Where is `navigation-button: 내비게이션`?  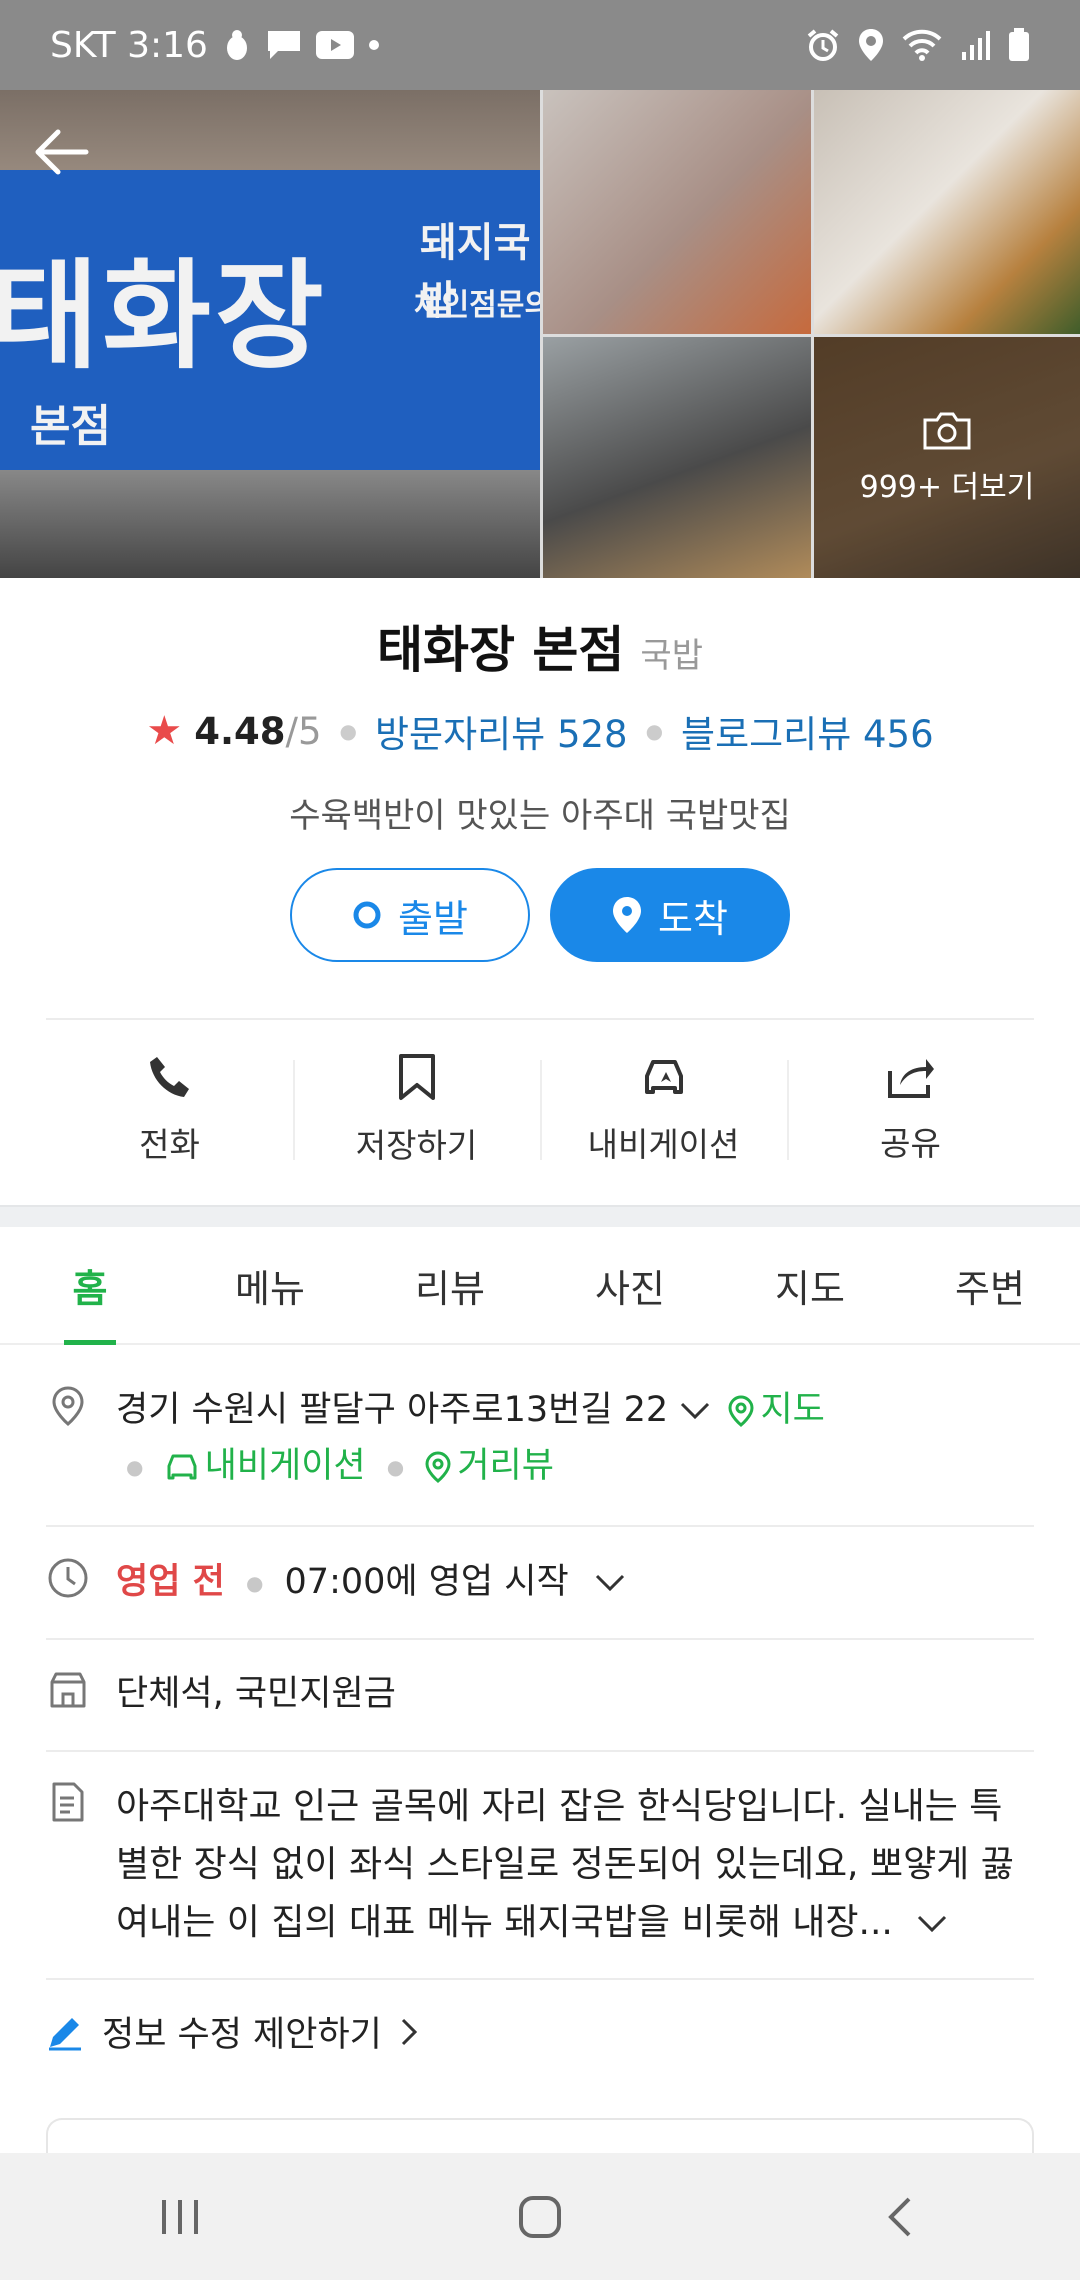
navigation-button: 내비게이션 is located at coordinates (663, 1110).